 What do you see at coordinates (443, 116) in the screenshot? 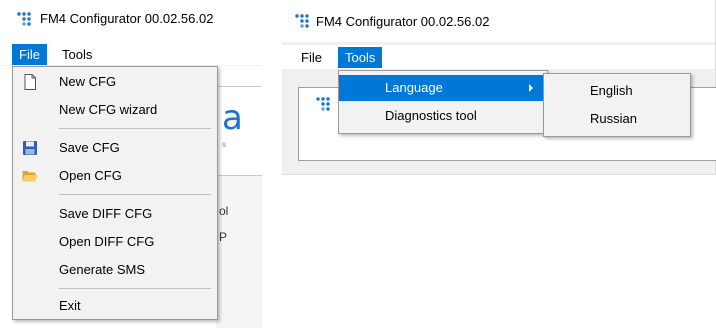
I see `menu-item-diagnostics-tool: Diagnostics tool` at bounding box center [443, 116].